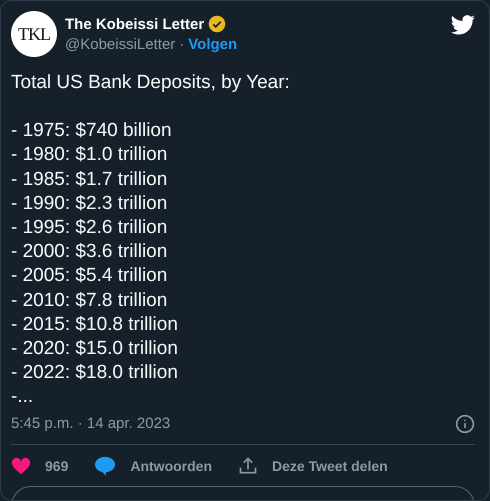 This screenshot has width=490, height=501. What do you see at coordinates (89, 204) in the screenshot?
I see `tweet-text-line: - 1990: $2.3 trillion` at bounding box center [89, 204].